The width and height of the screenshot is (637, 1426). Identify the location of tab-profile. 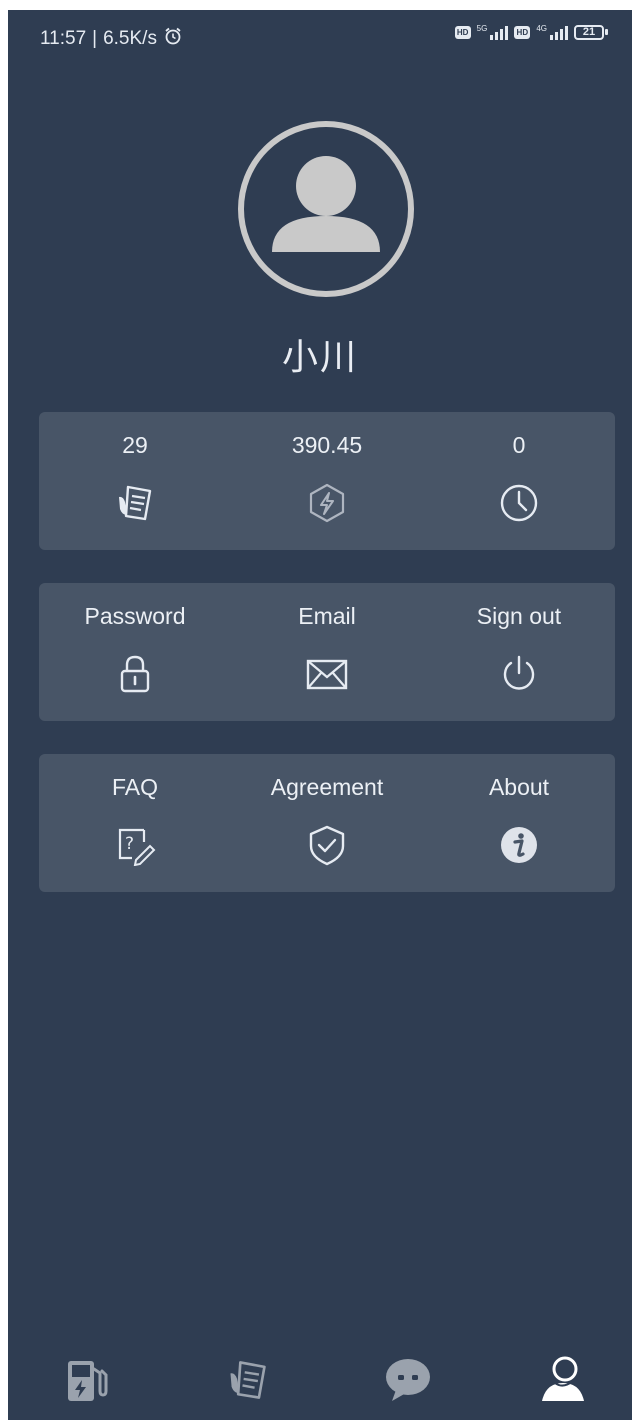
(563, 1380).